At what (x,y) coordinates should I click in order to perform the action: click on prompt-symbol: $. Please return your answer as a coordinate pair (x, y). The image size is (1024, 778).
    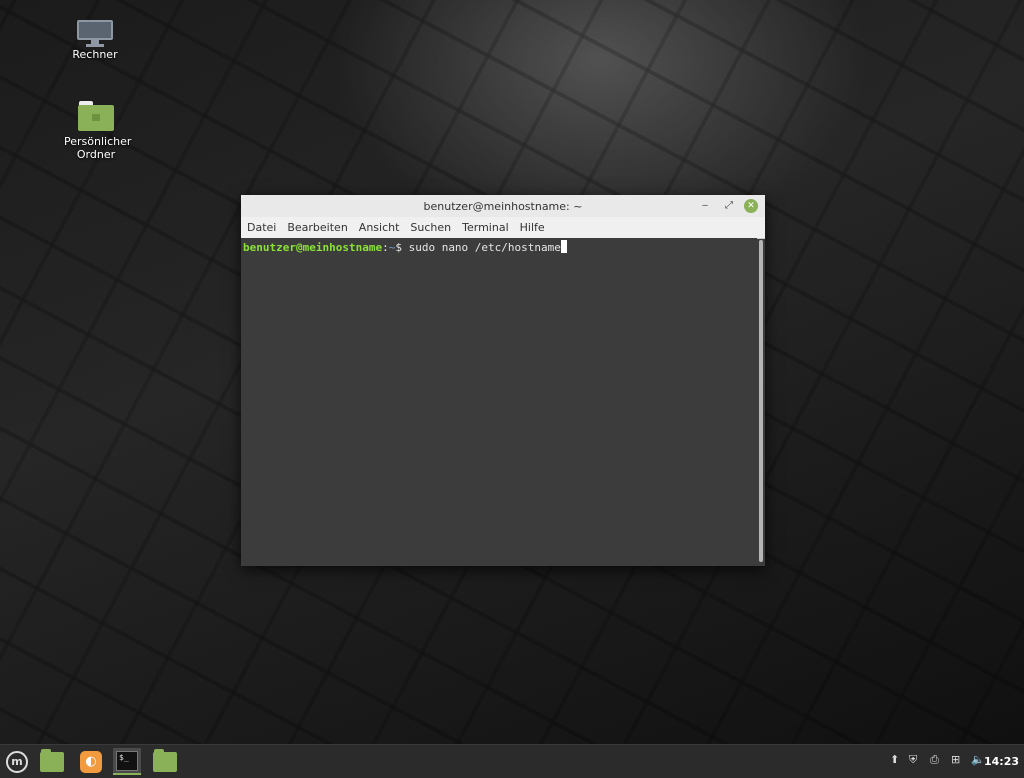
    Looking at the image, I should click on (402, 247).